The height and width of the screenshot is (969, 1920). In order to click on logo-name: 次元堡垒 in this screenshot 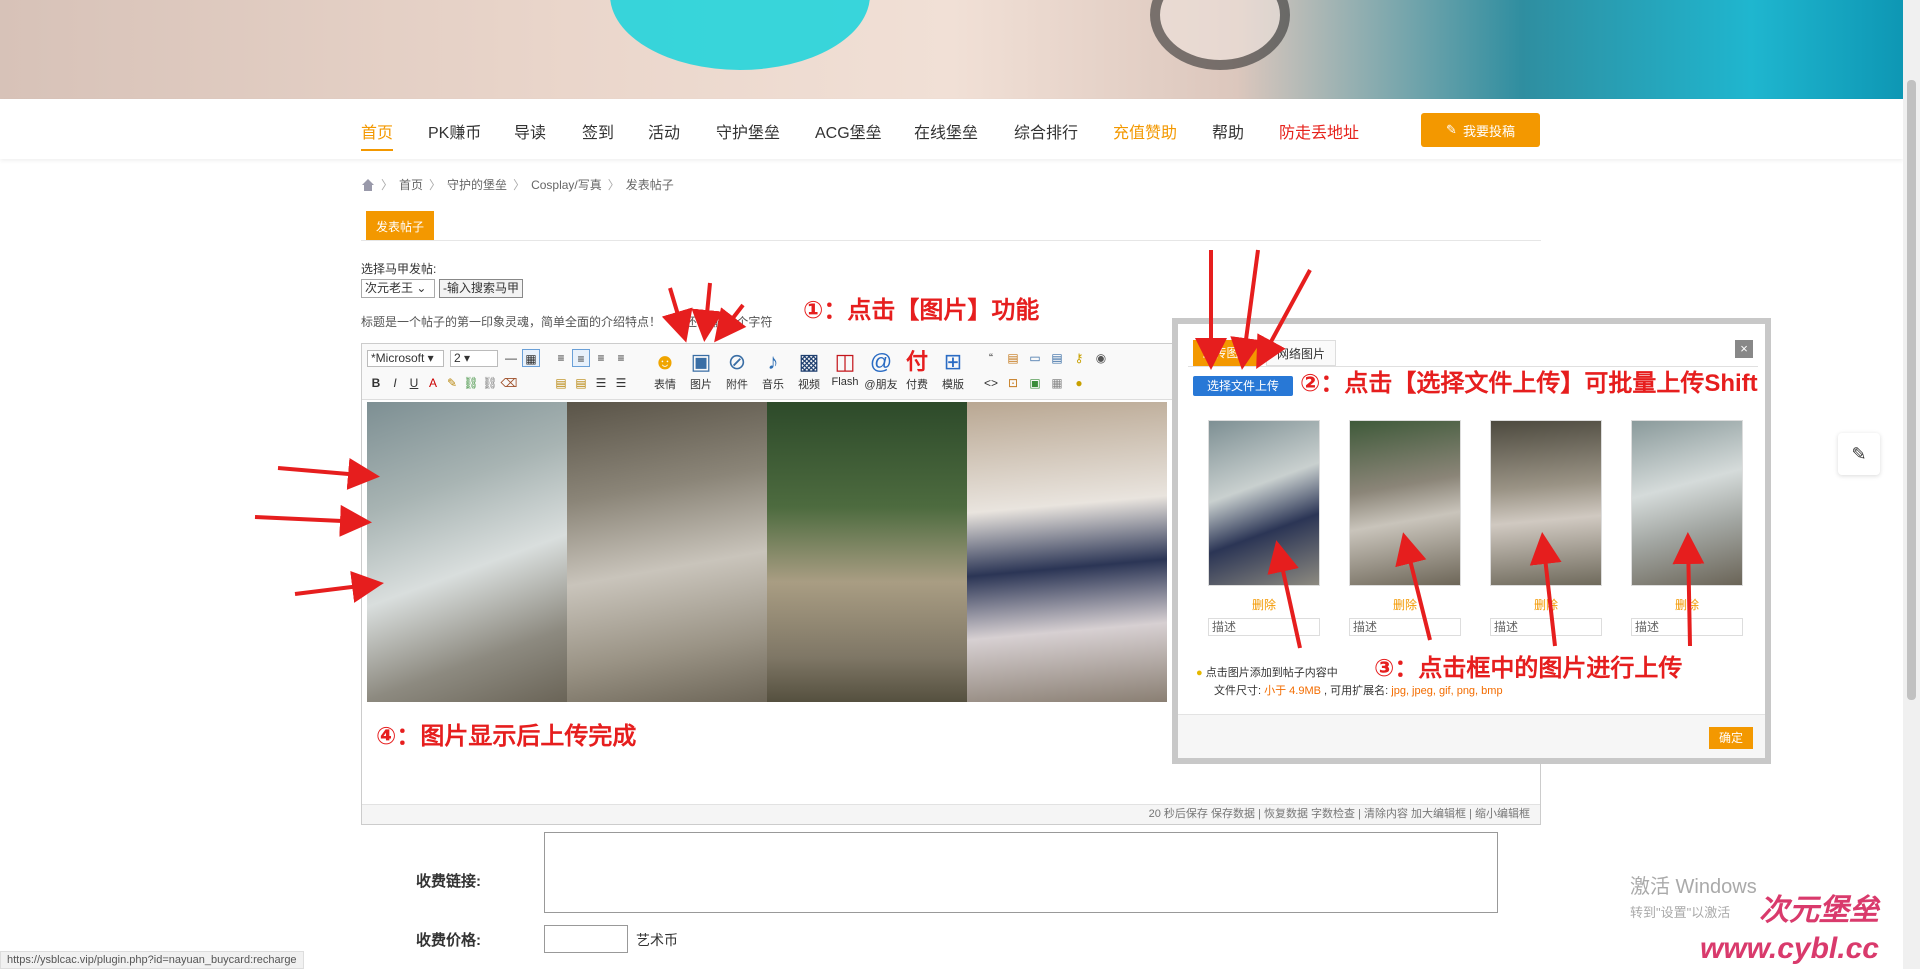, I will do `click(1818, 910)`.